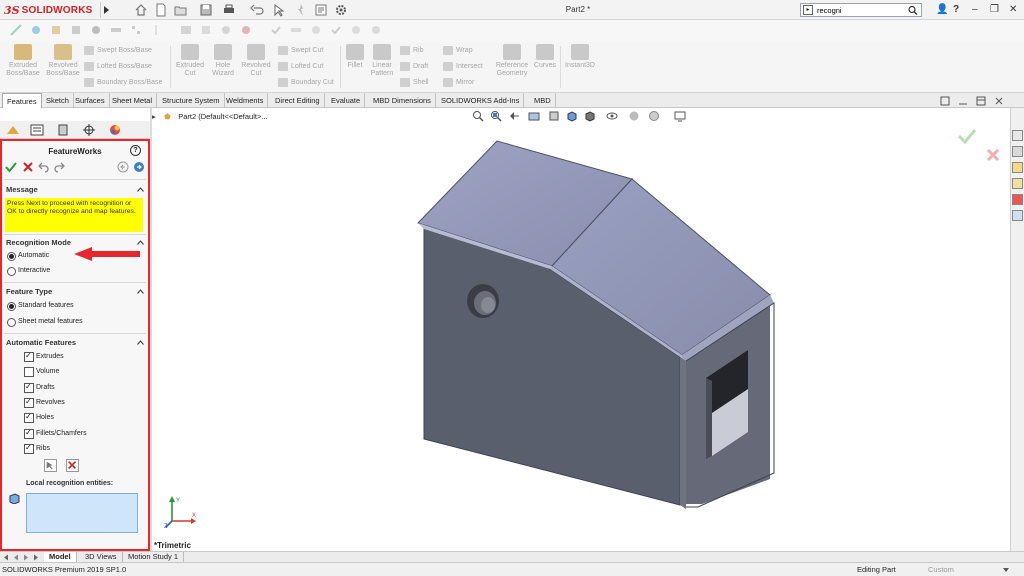 Image resolution: width=1024 pixels, height=576 pixels. I want to click on solidworks-resources-icon, so click(1017, 135).